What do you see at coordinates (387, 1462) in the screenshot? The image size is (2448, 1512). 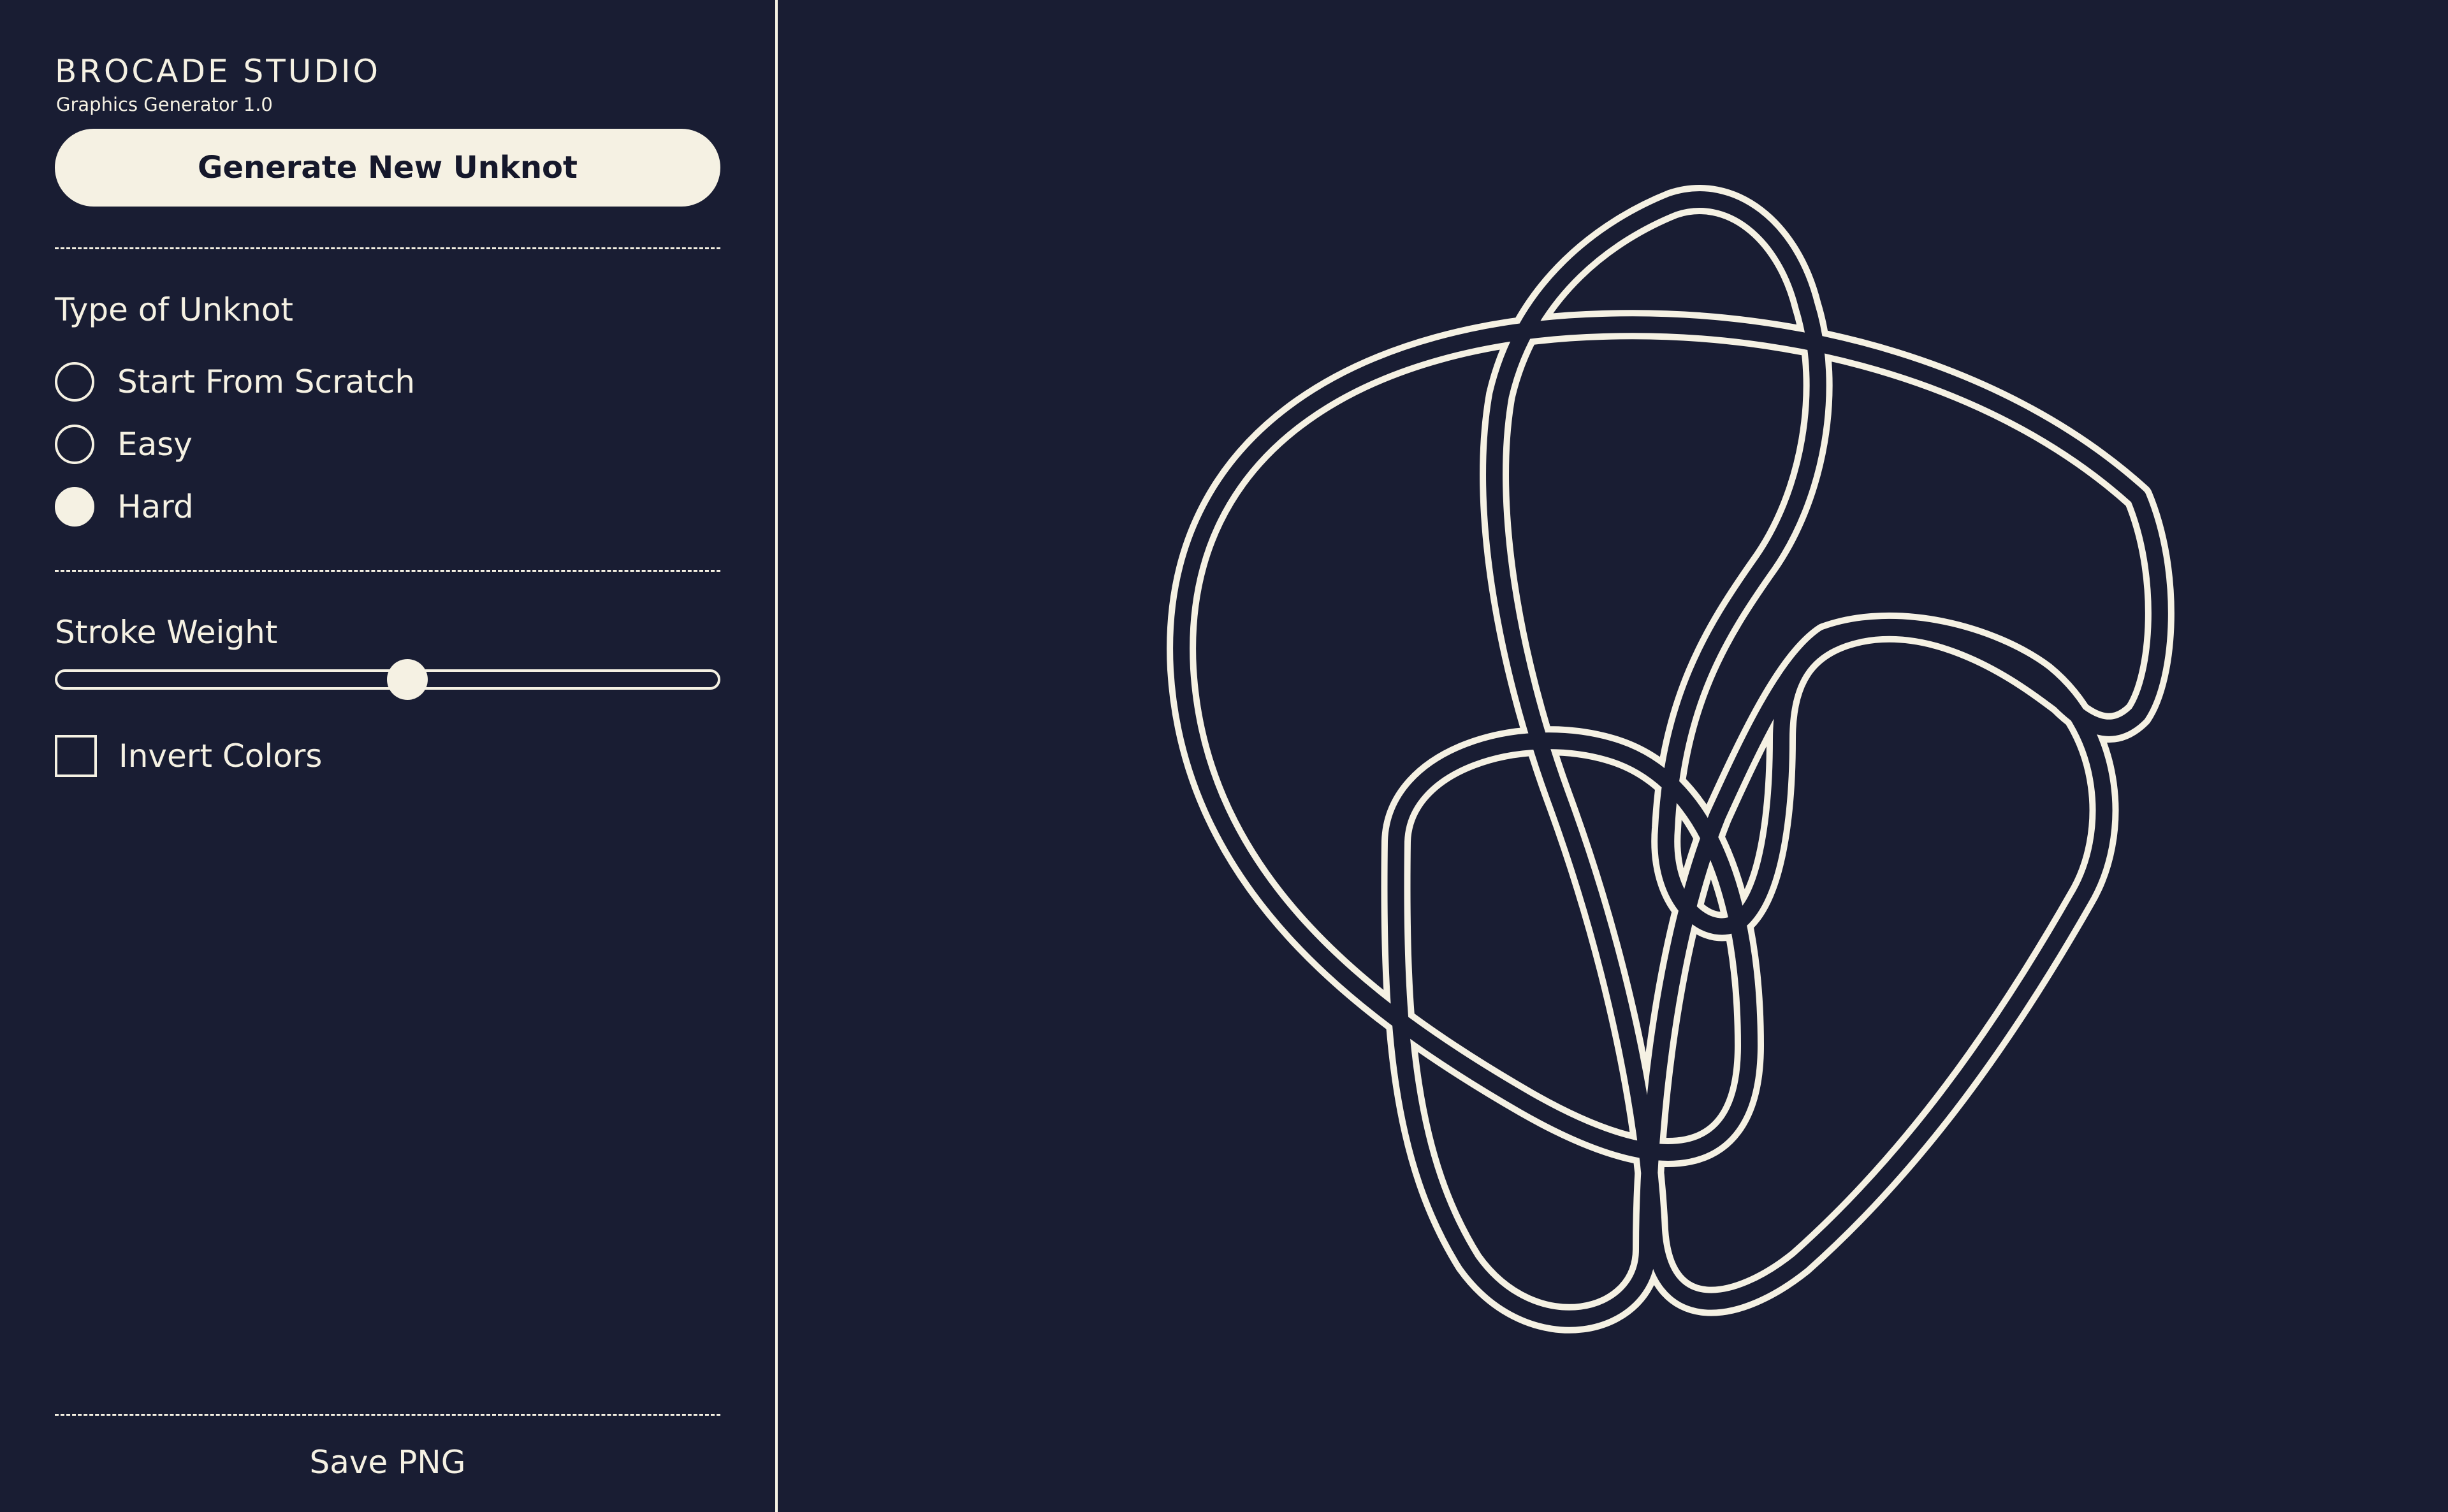 I see `save-png-button: Save PNG` at bounding box center [387, 1462].